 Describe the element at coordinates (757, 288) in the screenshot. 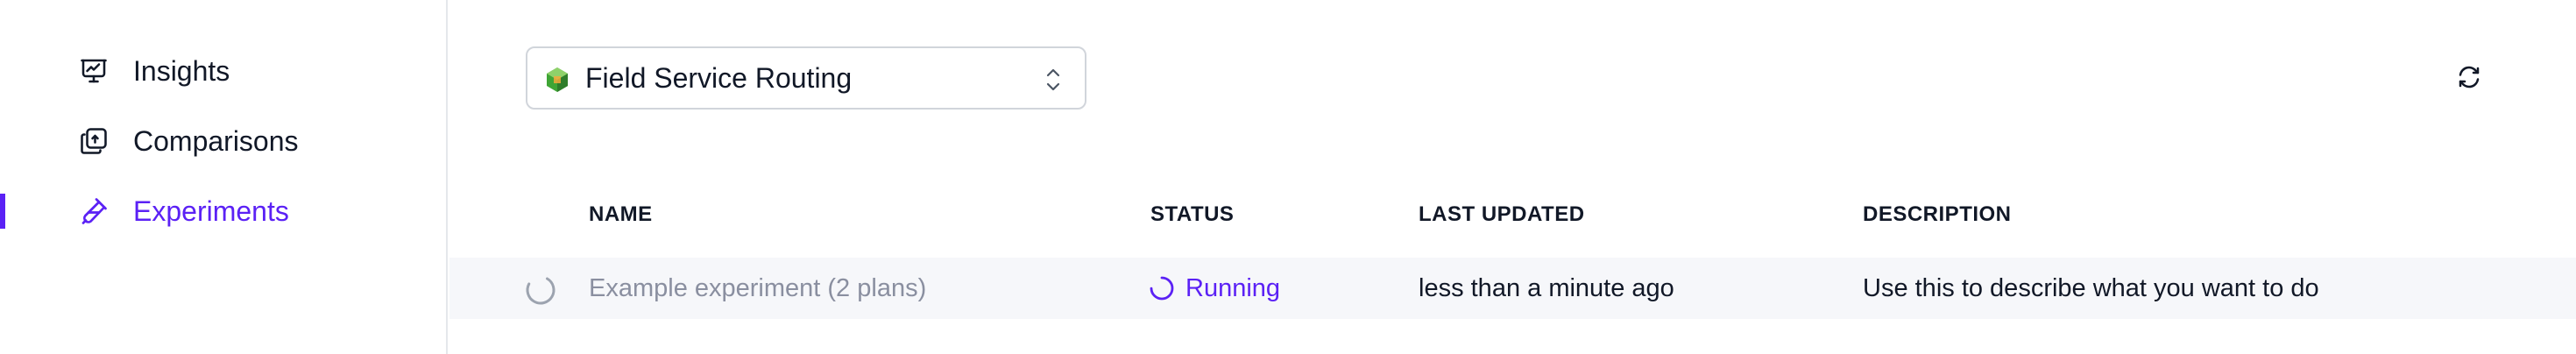

I see `experiment-name: Example experiment (2 plans)` at that location.